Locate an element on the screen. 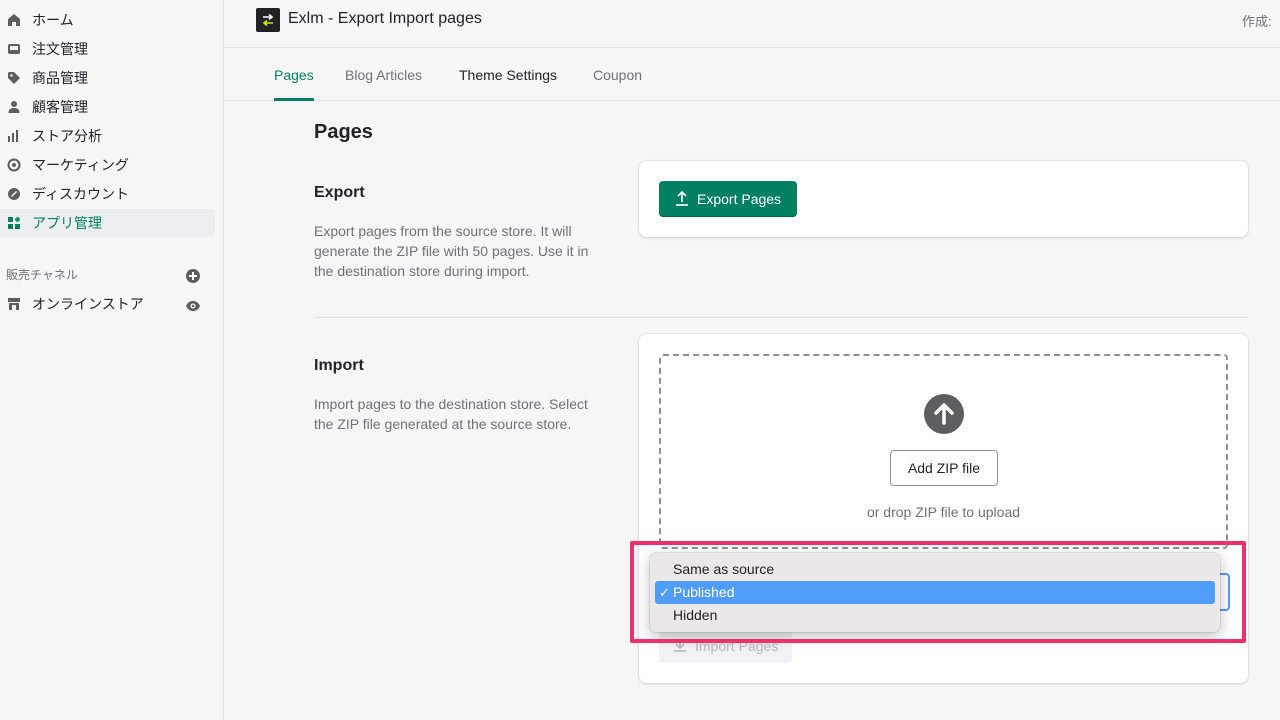  sales-channels-heading: 販売チャネル is located at coordinates (42, 275).